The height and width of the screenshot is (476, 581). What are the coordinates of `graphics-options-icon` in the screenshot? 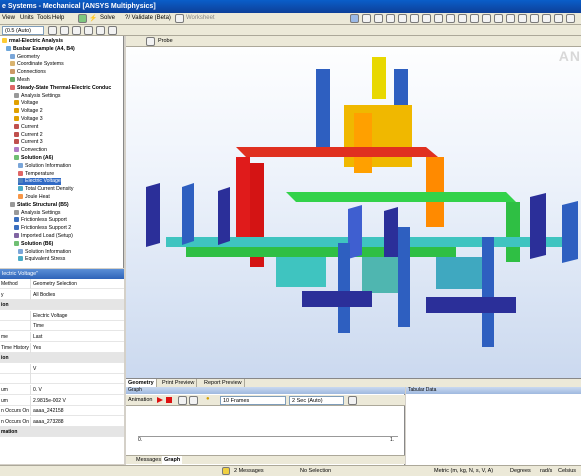 It's located at (570, 18).